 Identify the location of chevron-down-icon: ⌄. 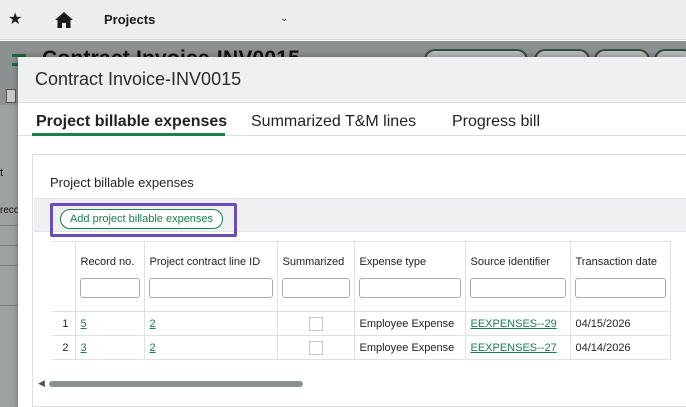
(284, 18).